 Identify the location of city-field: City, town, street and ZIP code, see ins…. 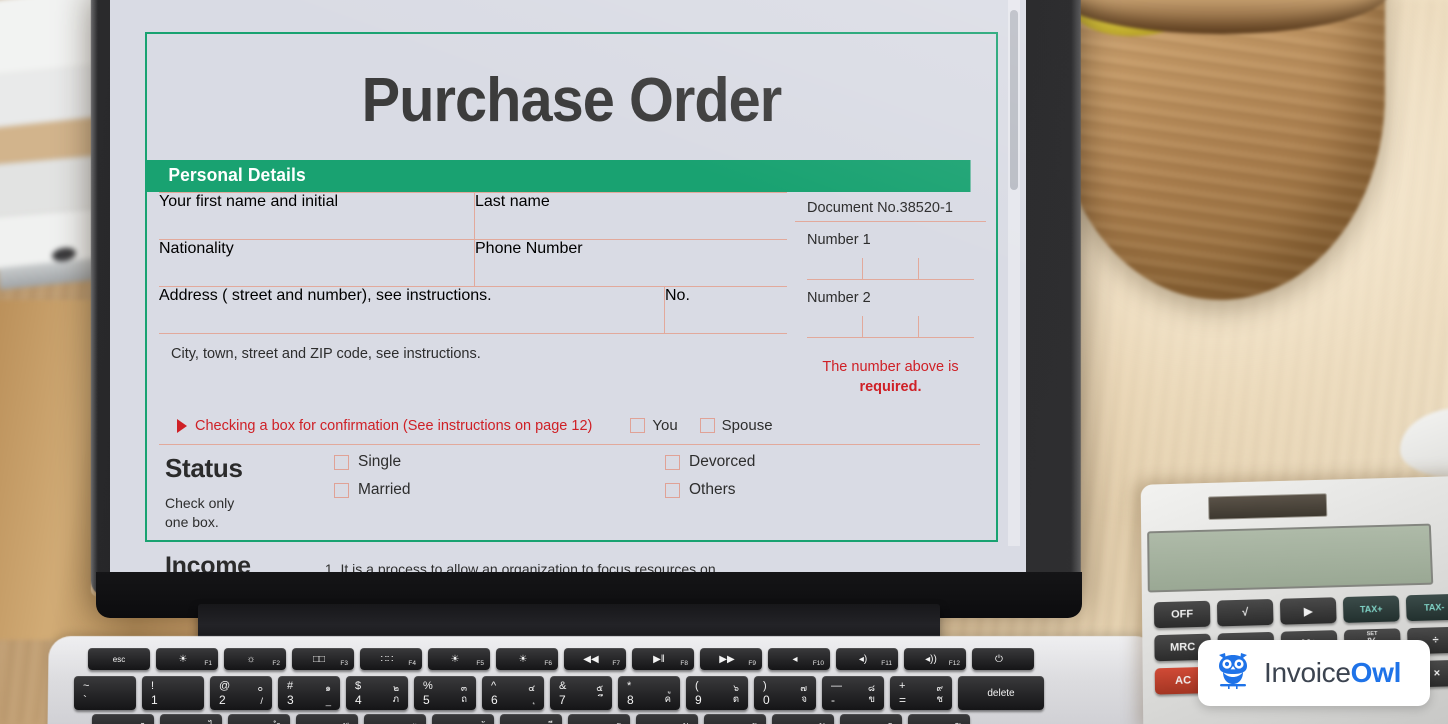
(473, 357).